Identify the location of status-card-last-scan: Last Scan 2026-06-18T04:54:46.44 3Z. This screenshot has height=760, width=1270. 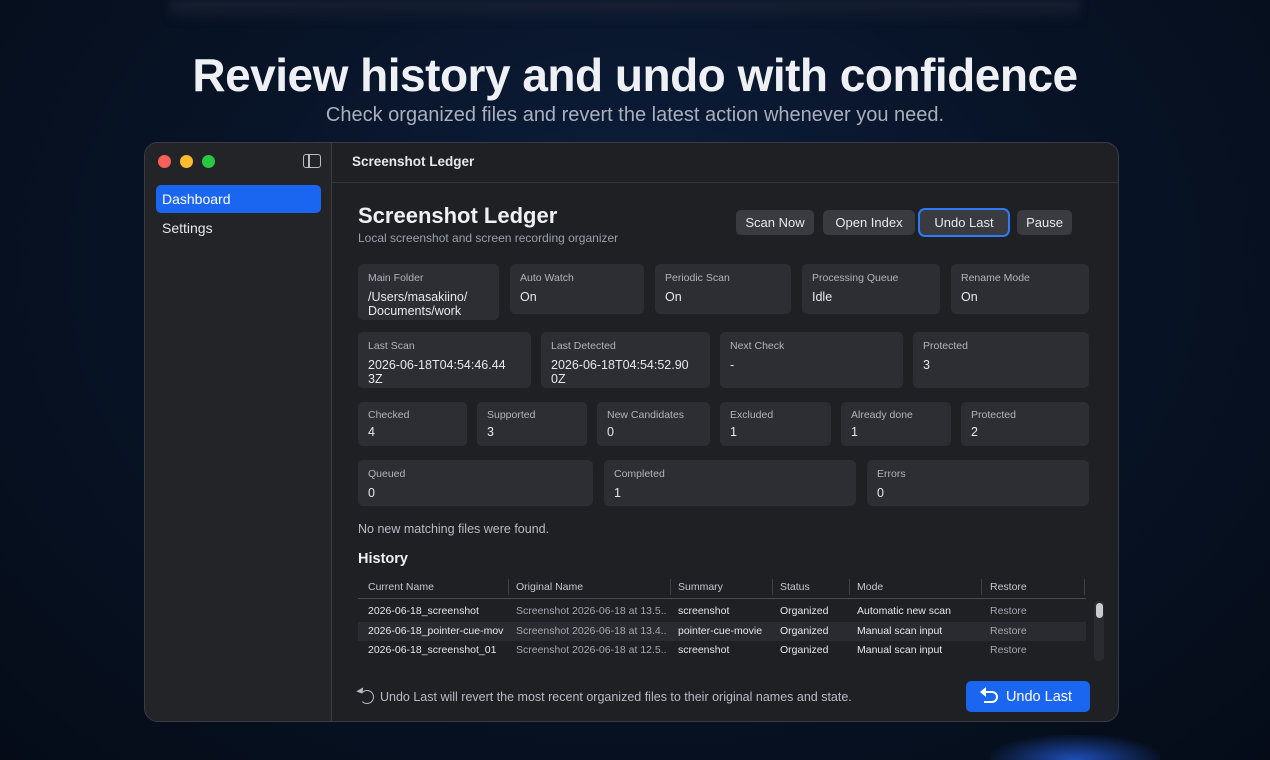
(444, 360).